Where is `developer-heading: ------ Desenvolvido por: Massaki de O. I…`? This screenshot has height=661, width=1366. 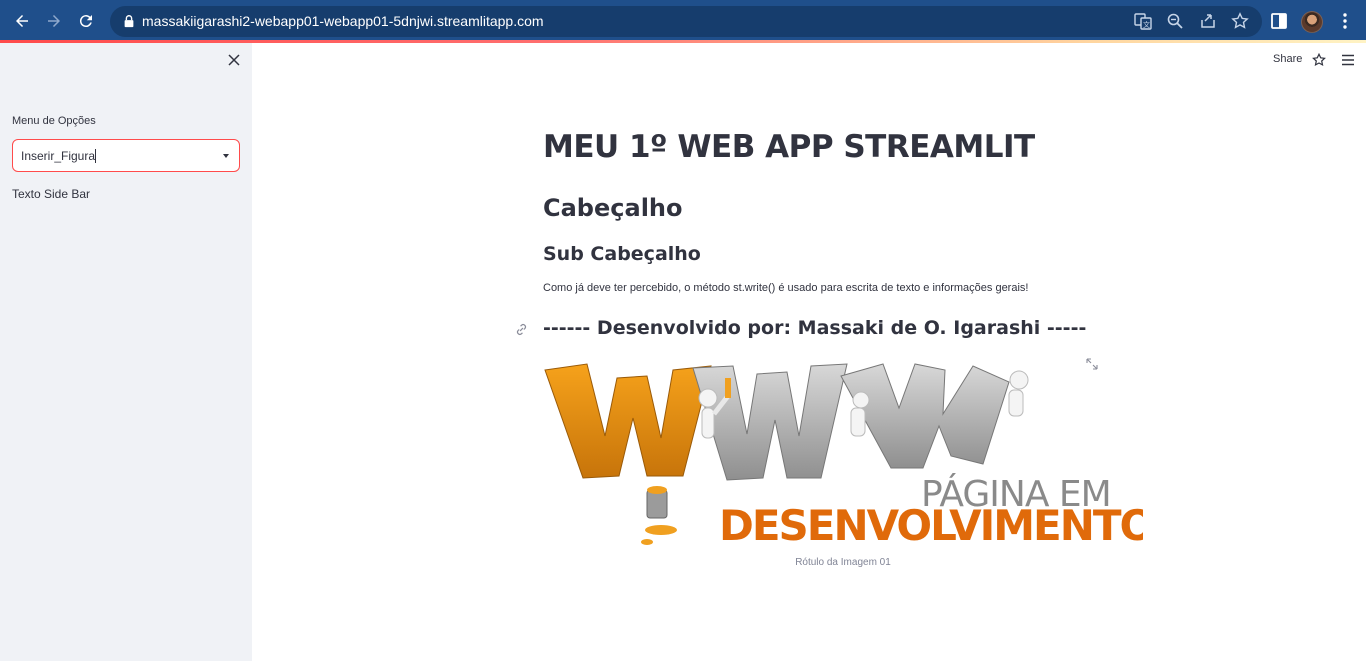 developer-heading: ------ Desenvolvido por: Massaki de O. I… is located at coordinates (815, 328).